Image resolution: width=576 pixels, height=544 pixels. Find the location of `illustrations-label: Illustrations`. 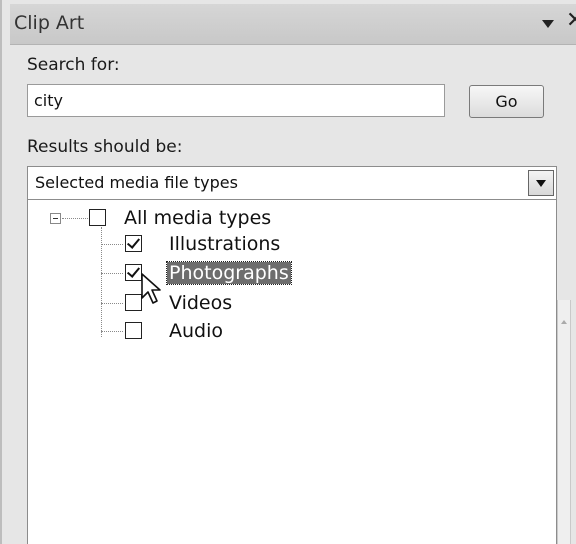

illustrations-label: Illustrations is located at coordinates (224, 244).